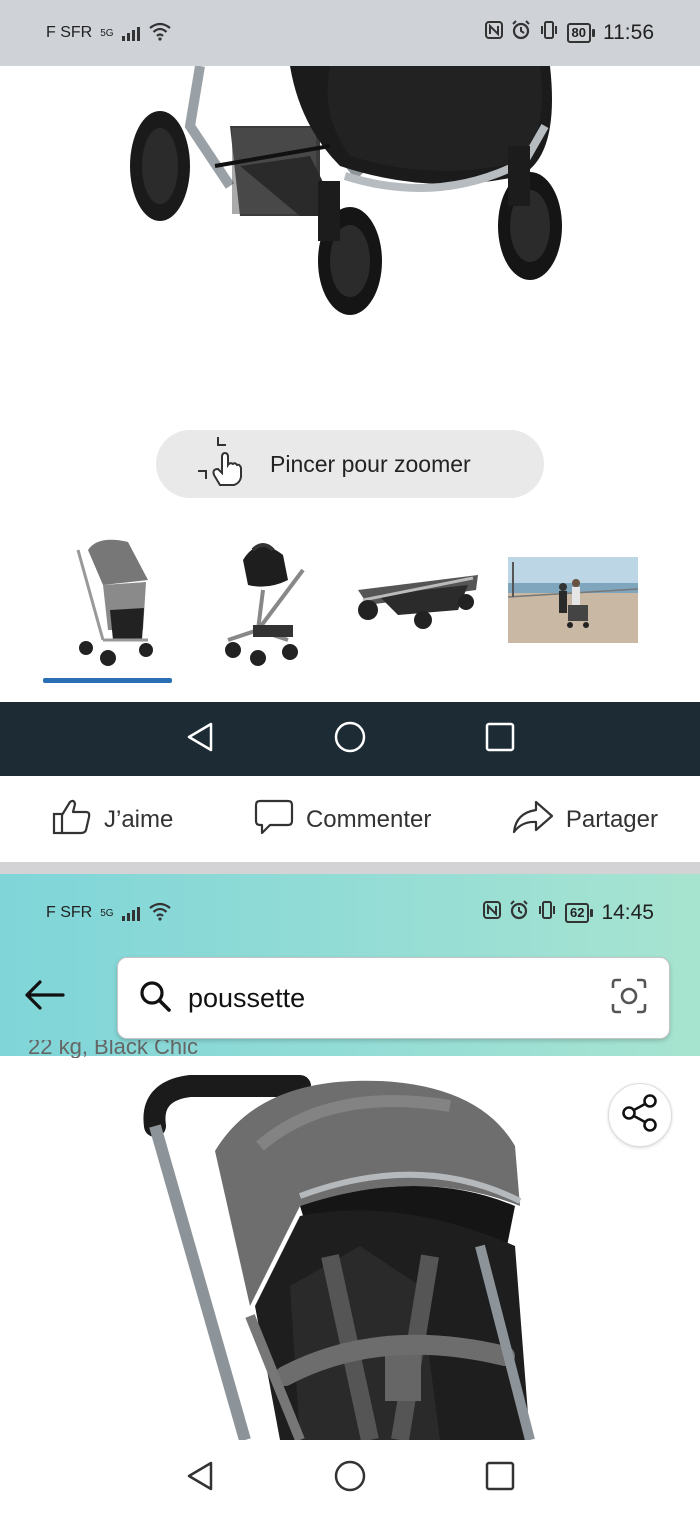 This screenshot has width=700, height=1517. What do you see at coordinates (350, 913) in the screenshot?
I see `status-bar-bottom: F SFR 5G 62 14:45` at bounding box center [350, 913].